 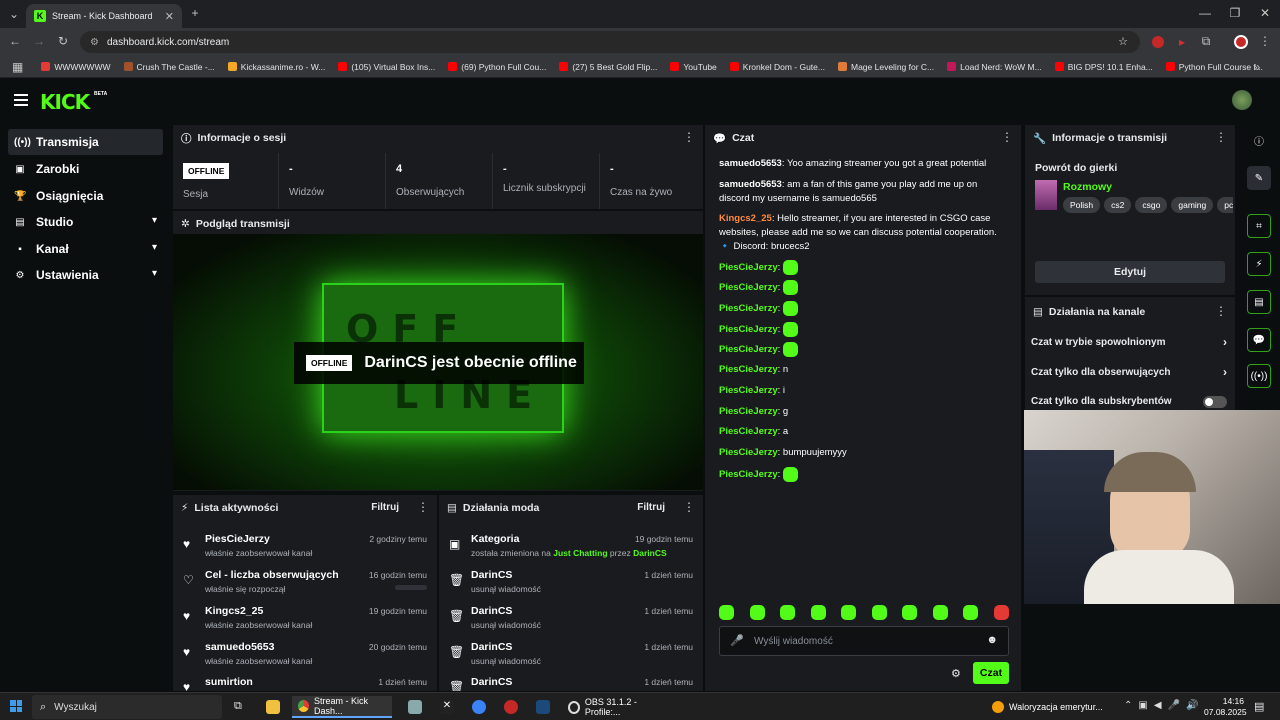 What do you see at coordinates (1257, 67) in the screenshot?
I see `more-bookmarks-icon: »` at bounding box center [1257, 67].